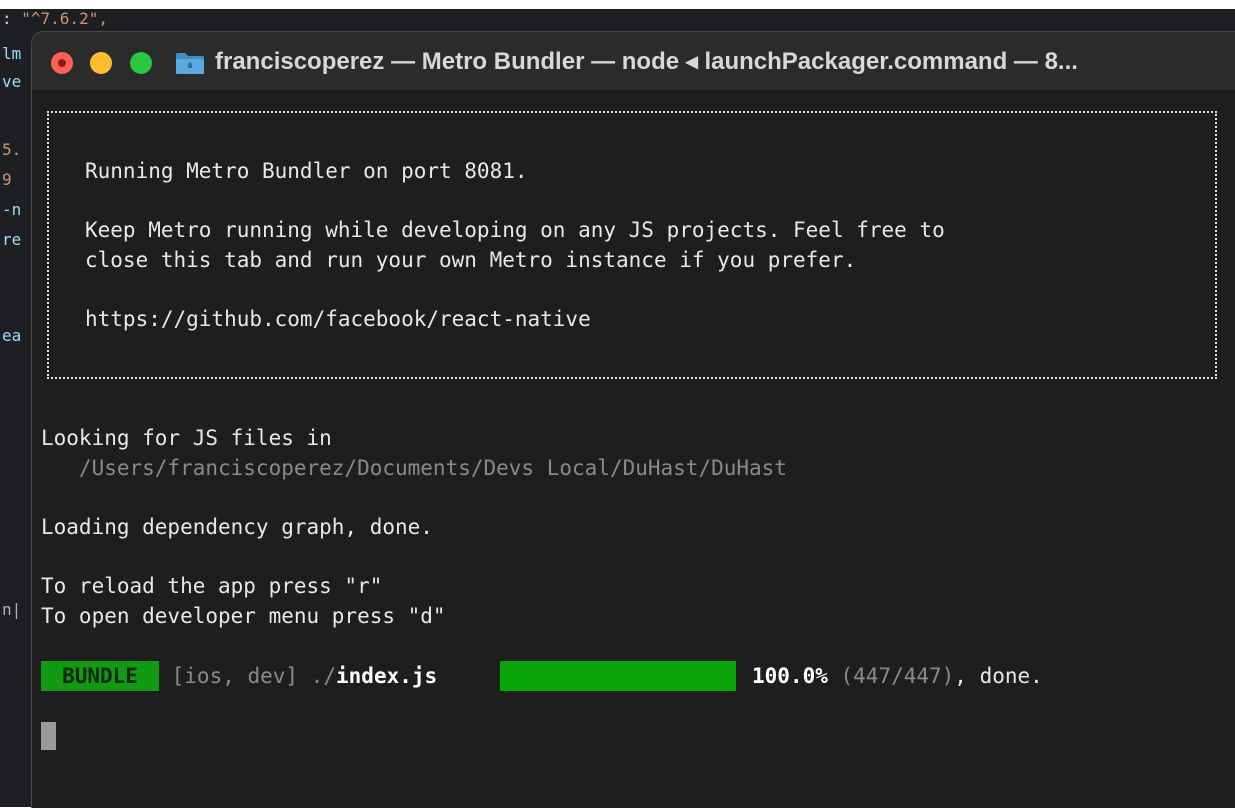 This screenshot has height=808, width=1235. I want to click on editor-fragment: 9, so click(7, 179).